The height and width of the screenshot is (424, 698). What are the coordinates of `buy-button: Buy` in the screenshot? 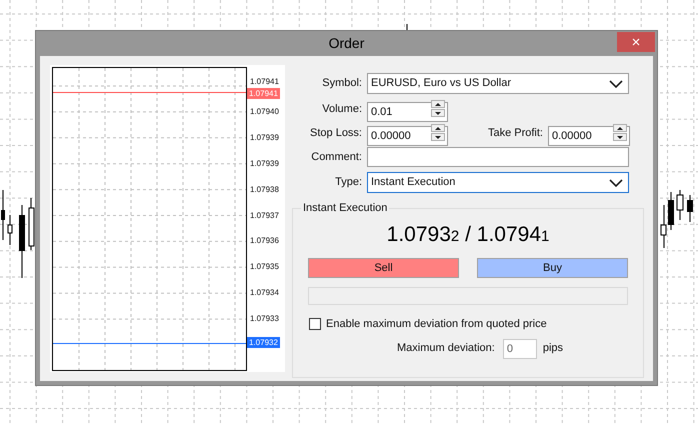 It's located at (552, 268).